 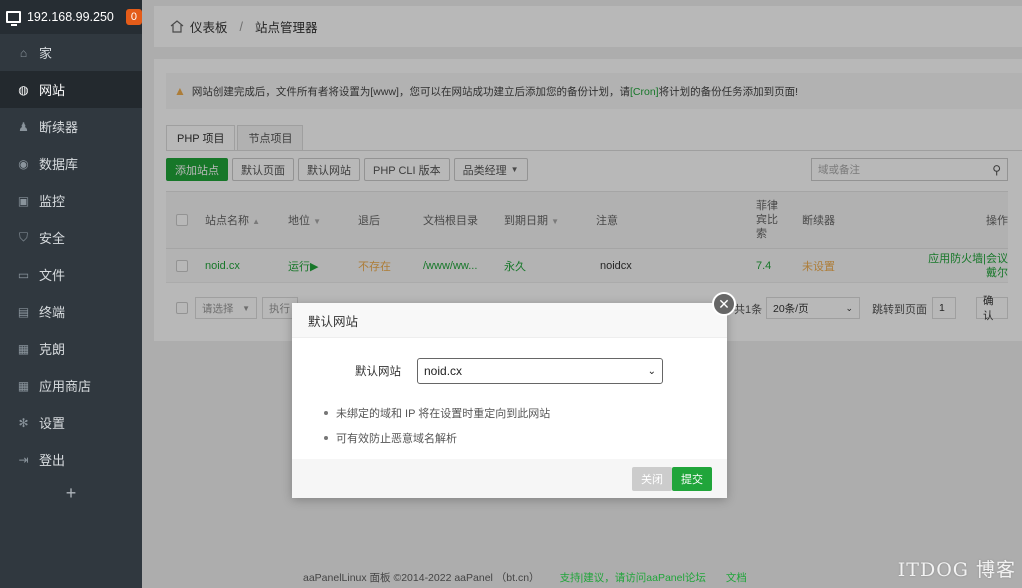 I want to click on footer-support-link: 支持|建议，请访问aaPanel论坛, so click(x=633, y=577).